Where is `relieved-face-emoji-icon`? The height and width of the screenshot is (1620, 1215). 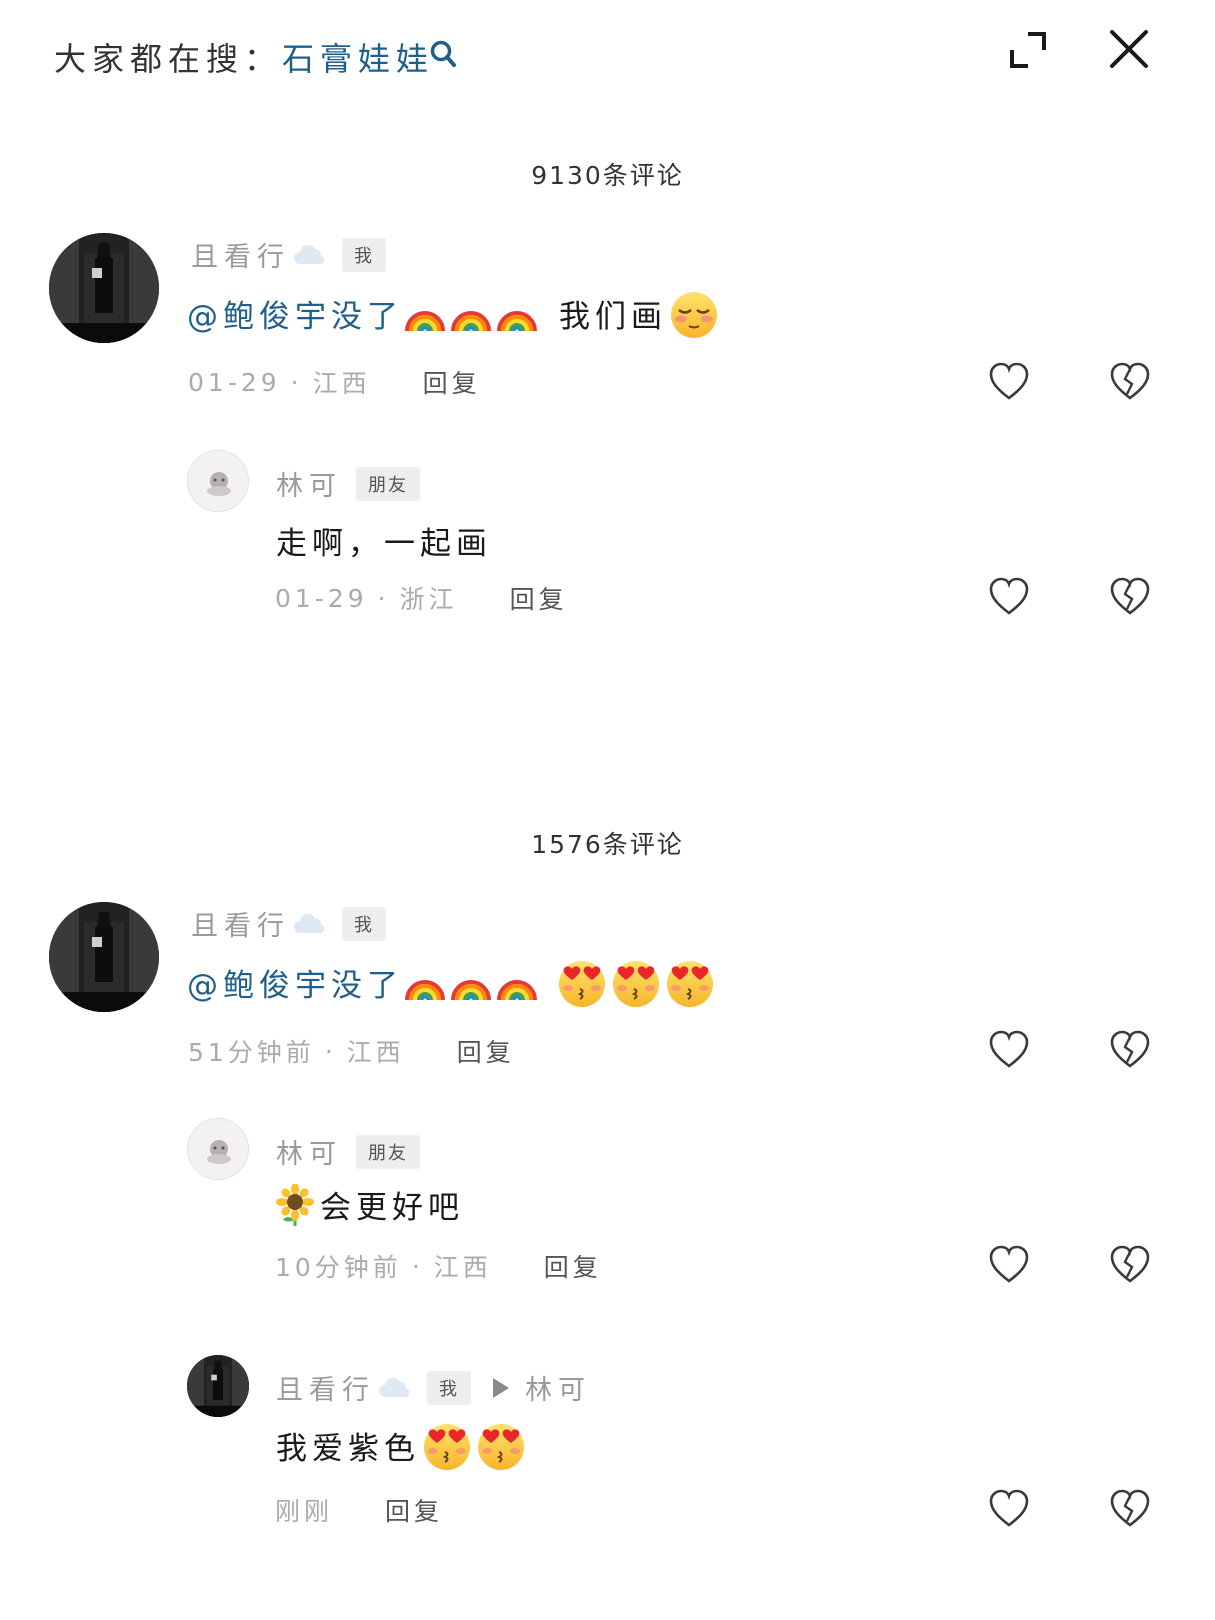
relieved-face-emoji-icon is located at coordinates (694, 313).